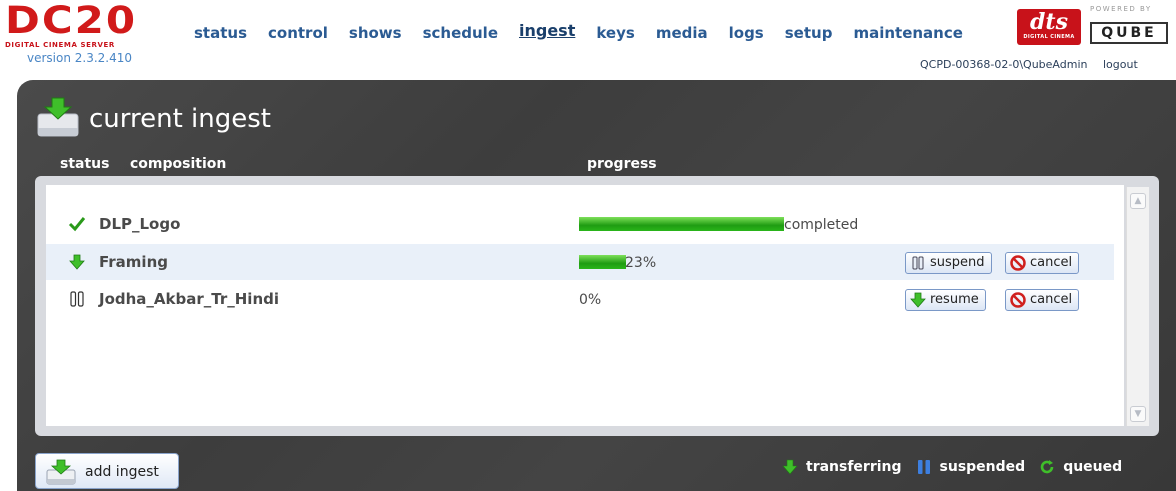 This screenshot has width=1176, height=491. Describe the element at coordinates (1093, 467) in the screenshot. I see `legend-queued: queued` at that location.